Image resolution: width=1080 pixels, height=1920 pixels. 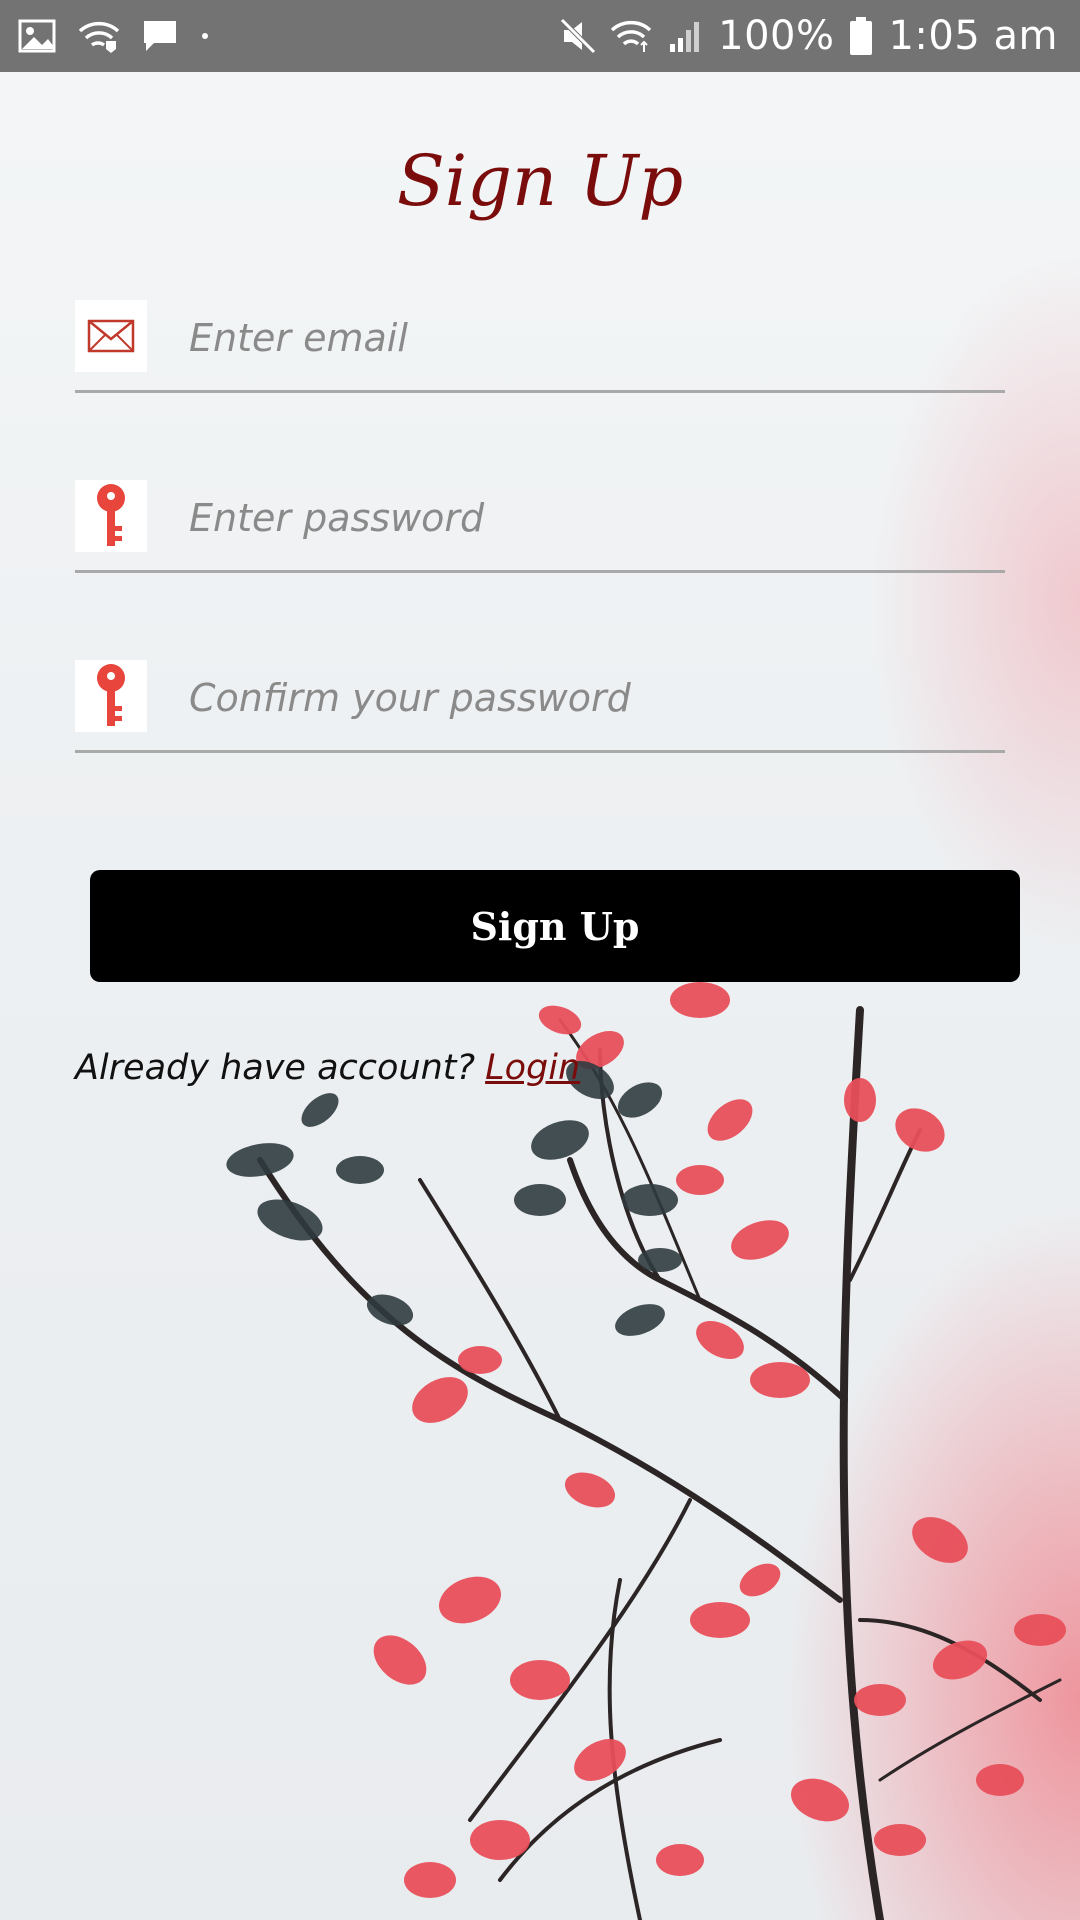 I want to click on email-icon, so click(x=111, y=336).